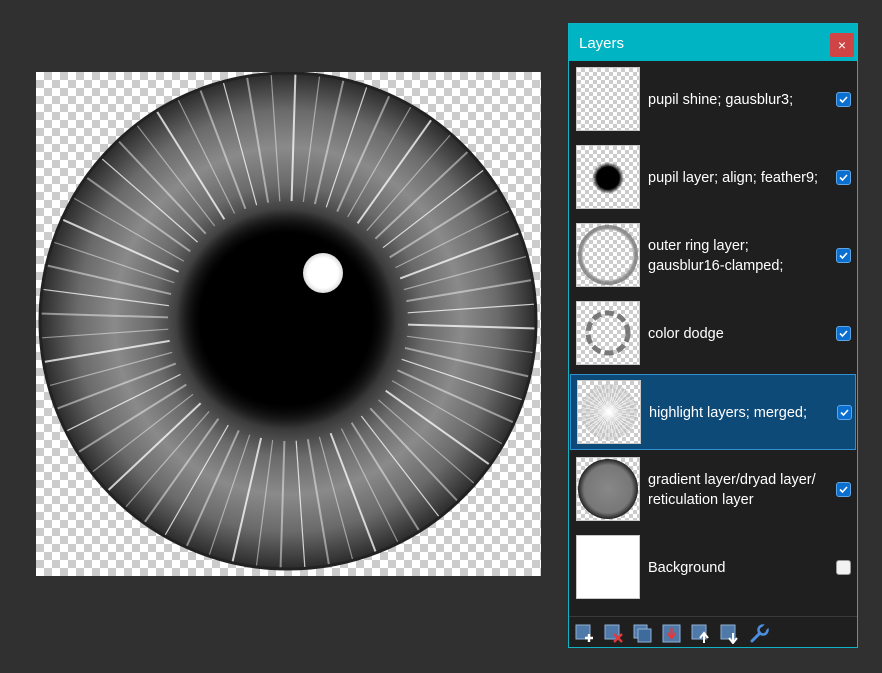 This screenshot has width=882, height=673. I want to click on layer-name: highlight layers; merged;, so click(728, 413).